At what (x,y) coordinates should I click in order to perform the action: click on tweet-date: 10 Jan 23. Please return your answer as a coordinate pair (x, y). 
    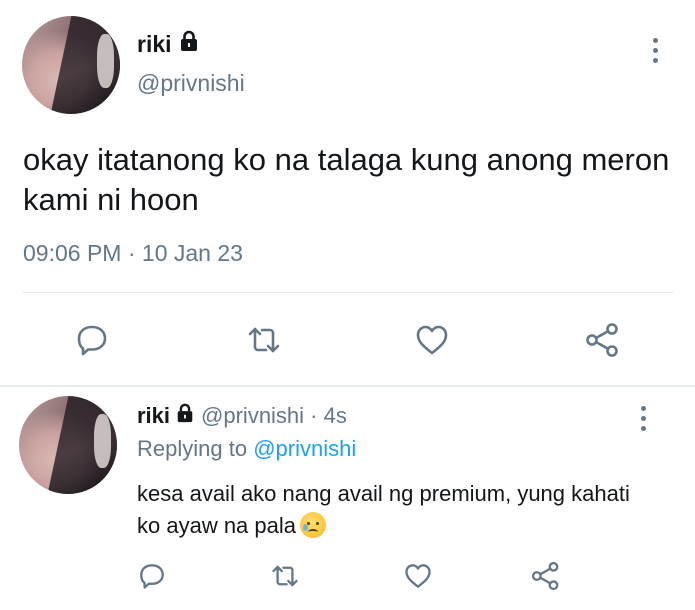
    Looking at the image, I should click on (192, 253).